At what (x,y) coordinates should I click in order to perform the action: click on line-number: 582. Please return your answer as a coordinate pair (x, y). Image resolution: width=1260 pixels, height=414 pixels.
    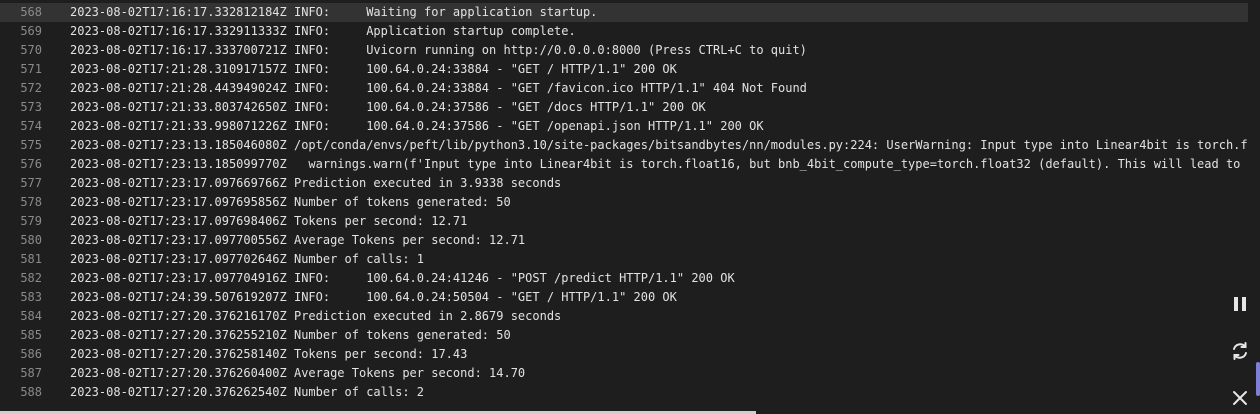
    Looking at the image, I should click on (31, 278).